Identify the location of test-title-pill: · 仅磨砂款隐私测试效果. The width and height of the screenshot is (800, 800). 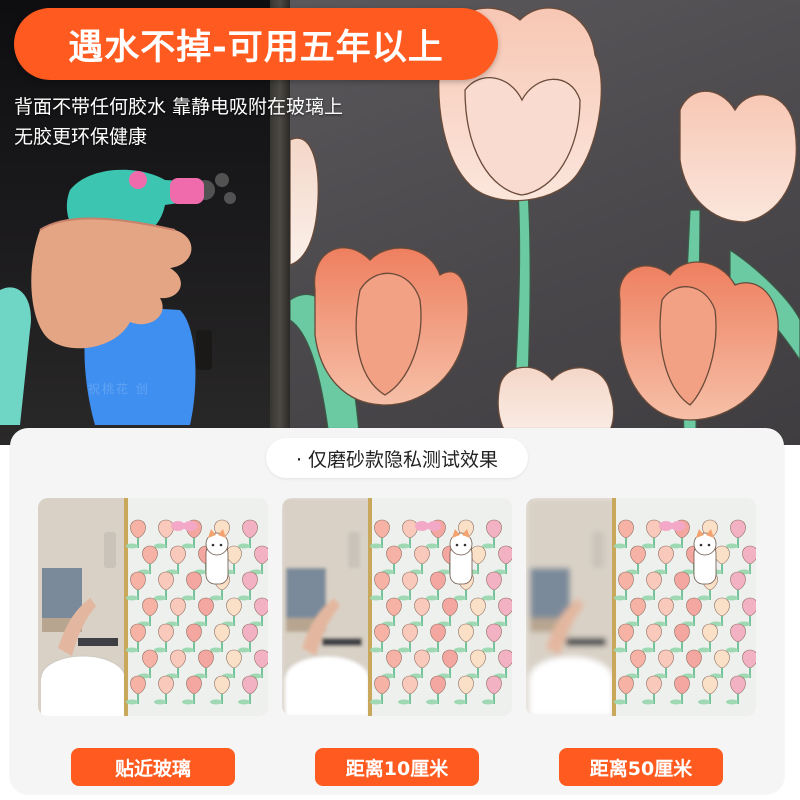
(397, 458).